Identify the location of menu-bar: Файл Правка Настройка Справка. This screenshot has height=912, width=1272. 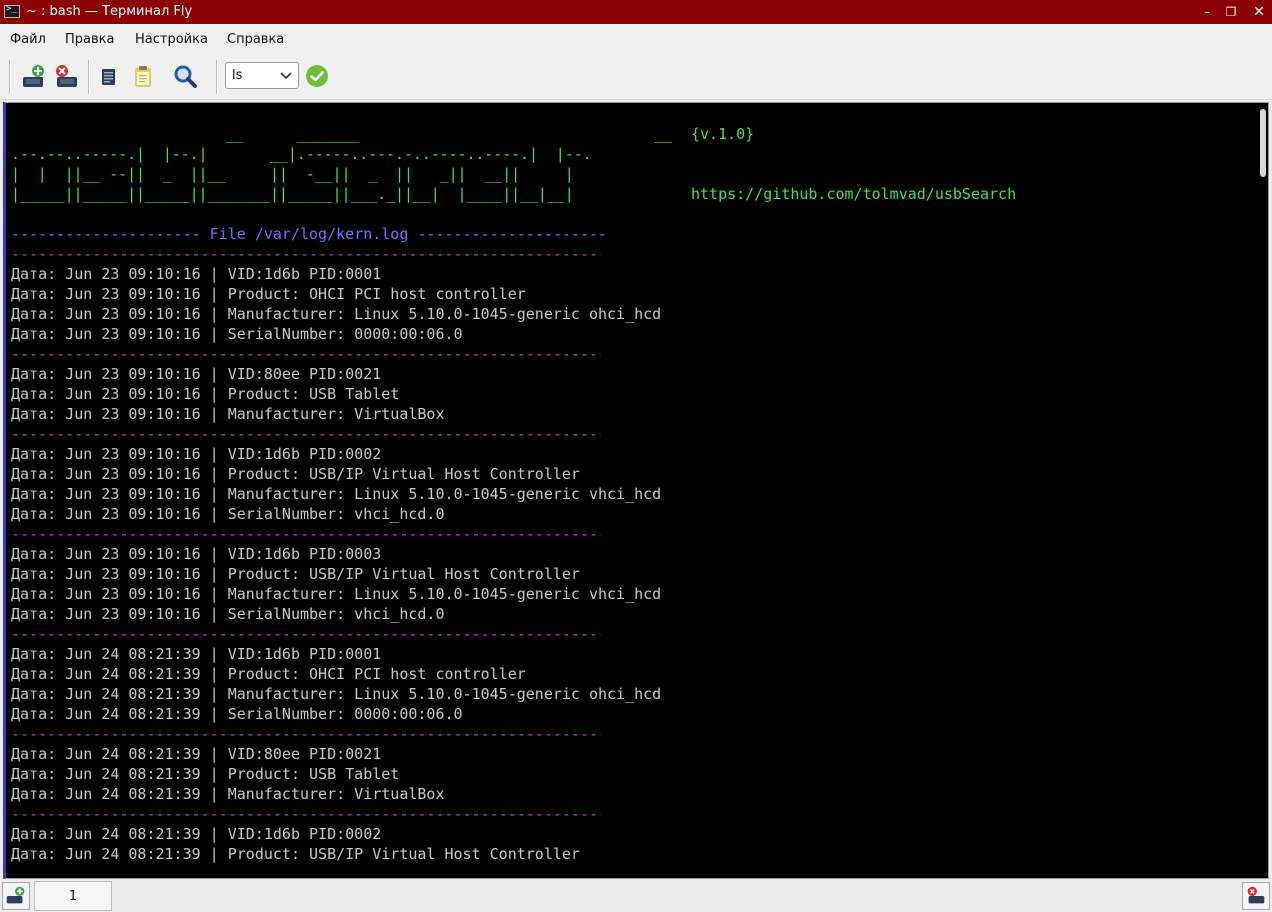
(636, 39).